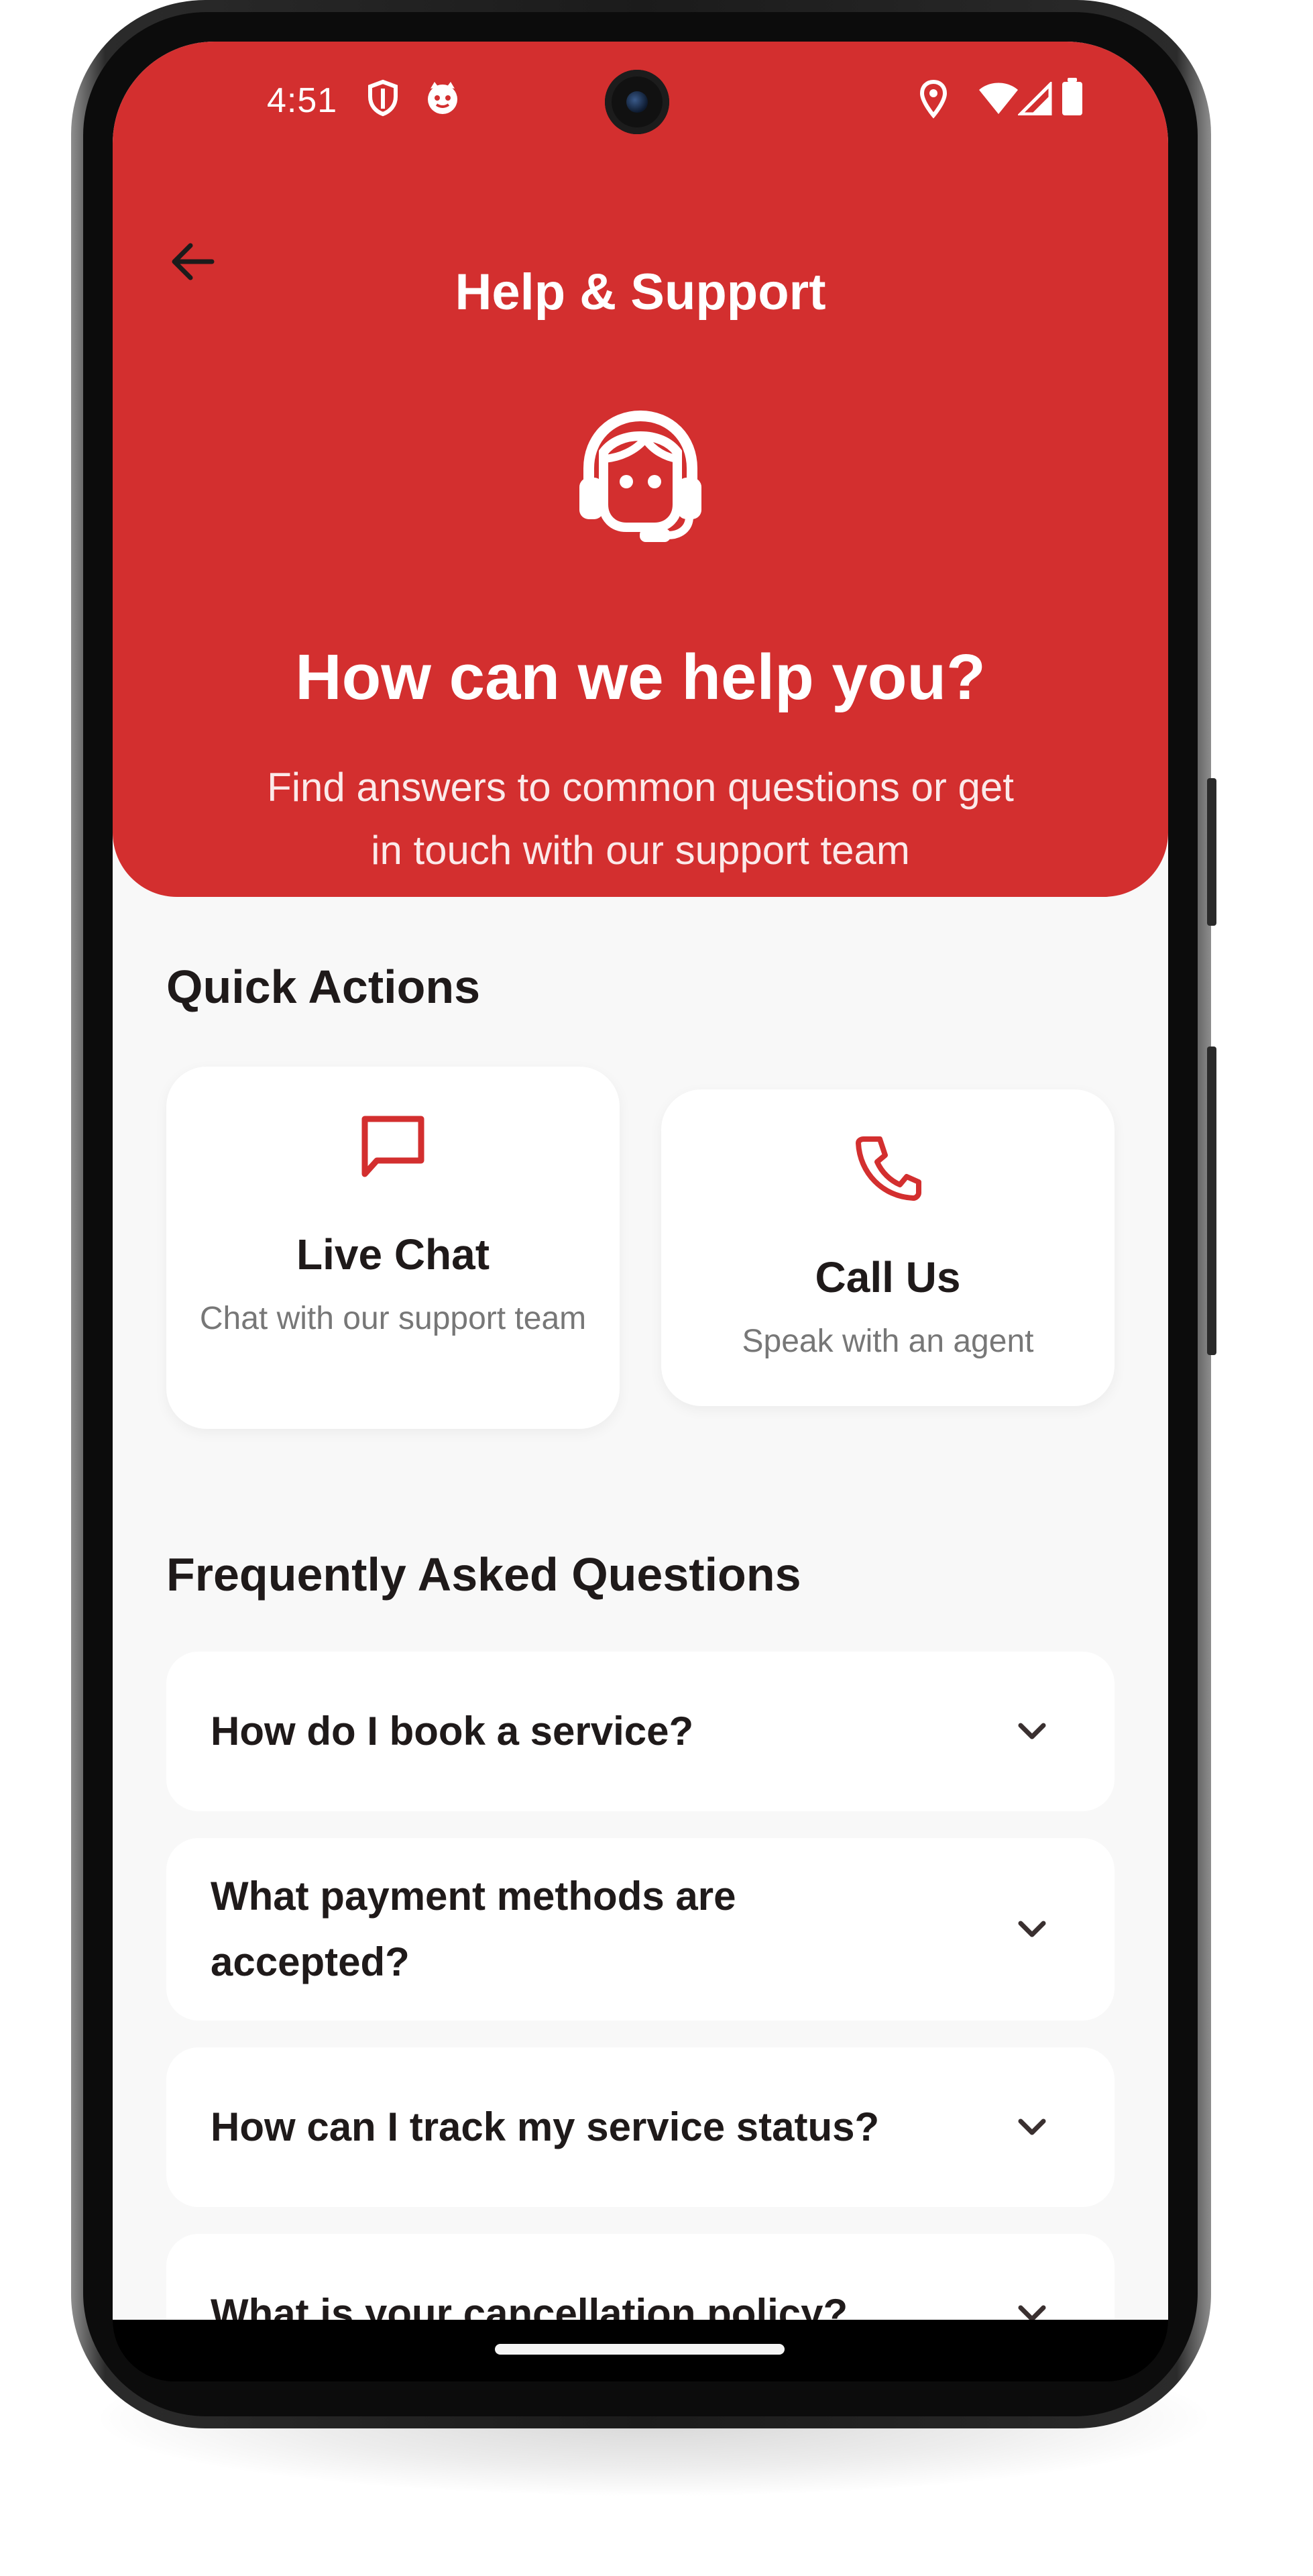 The image size is (1313, 2576). I want to click on faq-question: What payment methods are accepted?, so click(473, 1929).